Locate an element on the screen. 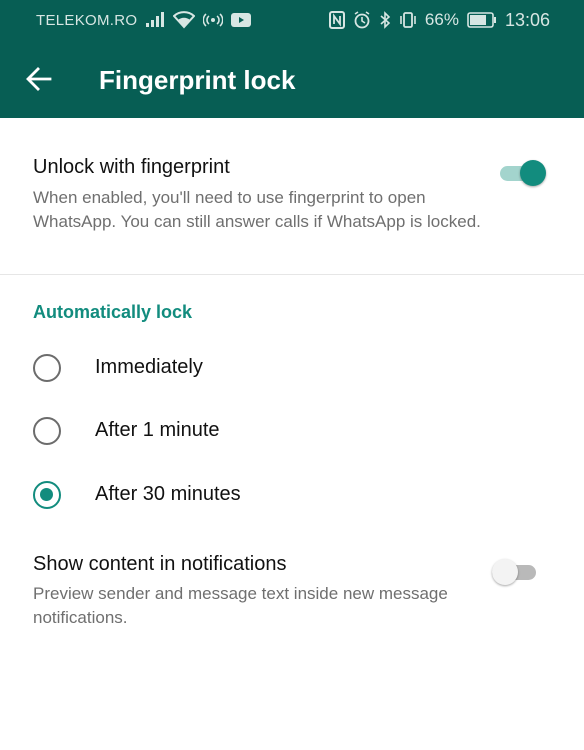 Image resolution: width=584 pixels, height=750 pixels. vibrate-icon is located at coordinates (408, 20).